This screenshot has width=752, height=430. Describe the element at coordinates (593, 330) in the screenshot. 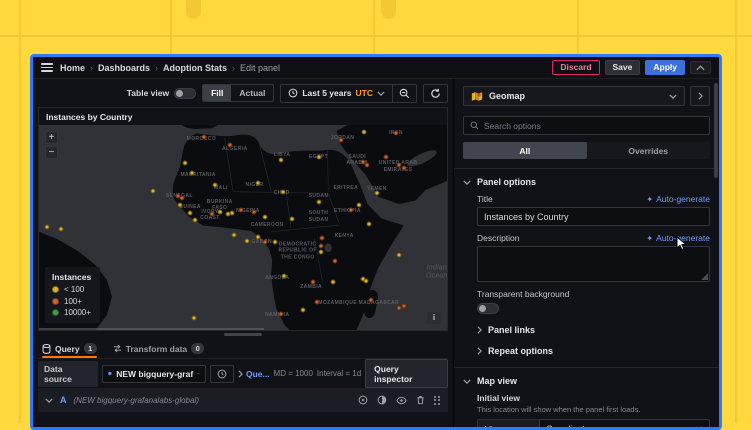

I see `panel-links-section: Panel links` at that location.